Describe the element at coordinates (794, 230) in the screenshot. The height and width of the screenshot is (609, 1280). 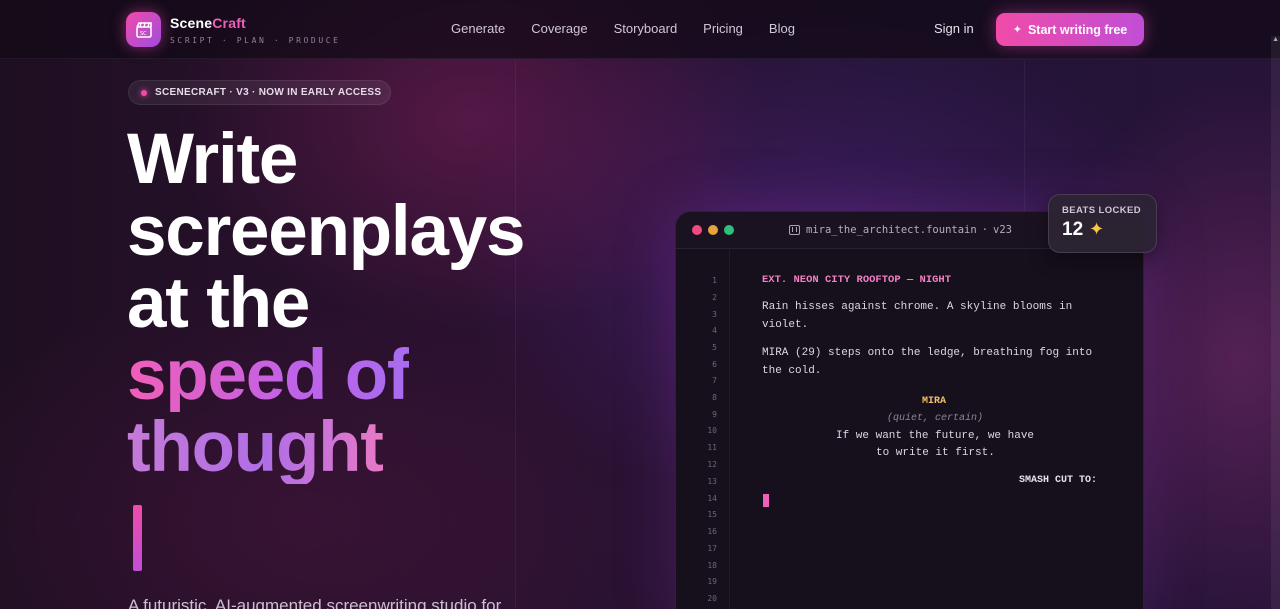
I see `film-icon` at that location.